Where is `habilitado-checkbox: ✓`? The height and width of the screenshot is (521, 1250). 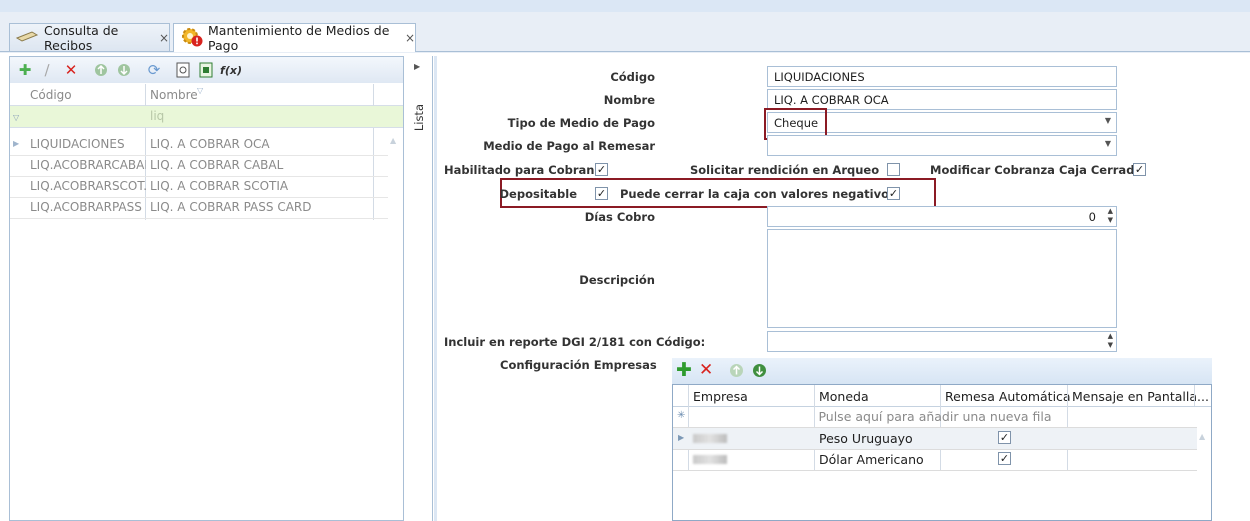
habilitado-checkbox: ✓ is located at coordinates (601, 169).